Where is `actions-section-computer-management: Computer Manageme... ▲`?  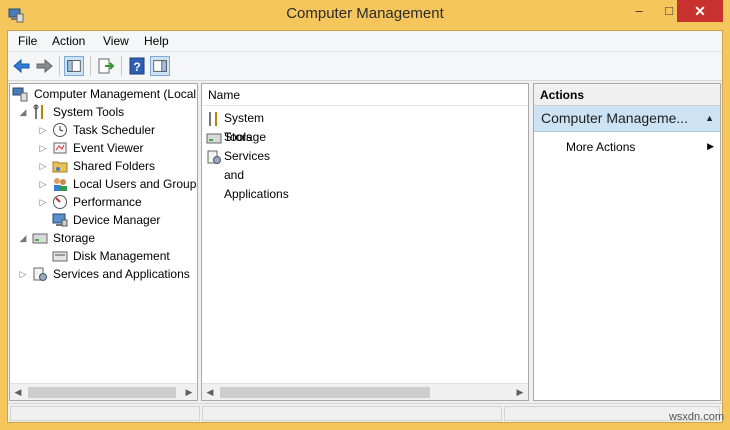
actions-section-computer-management: Computer Manageme... ▲ is located at coordinates (627, 119).